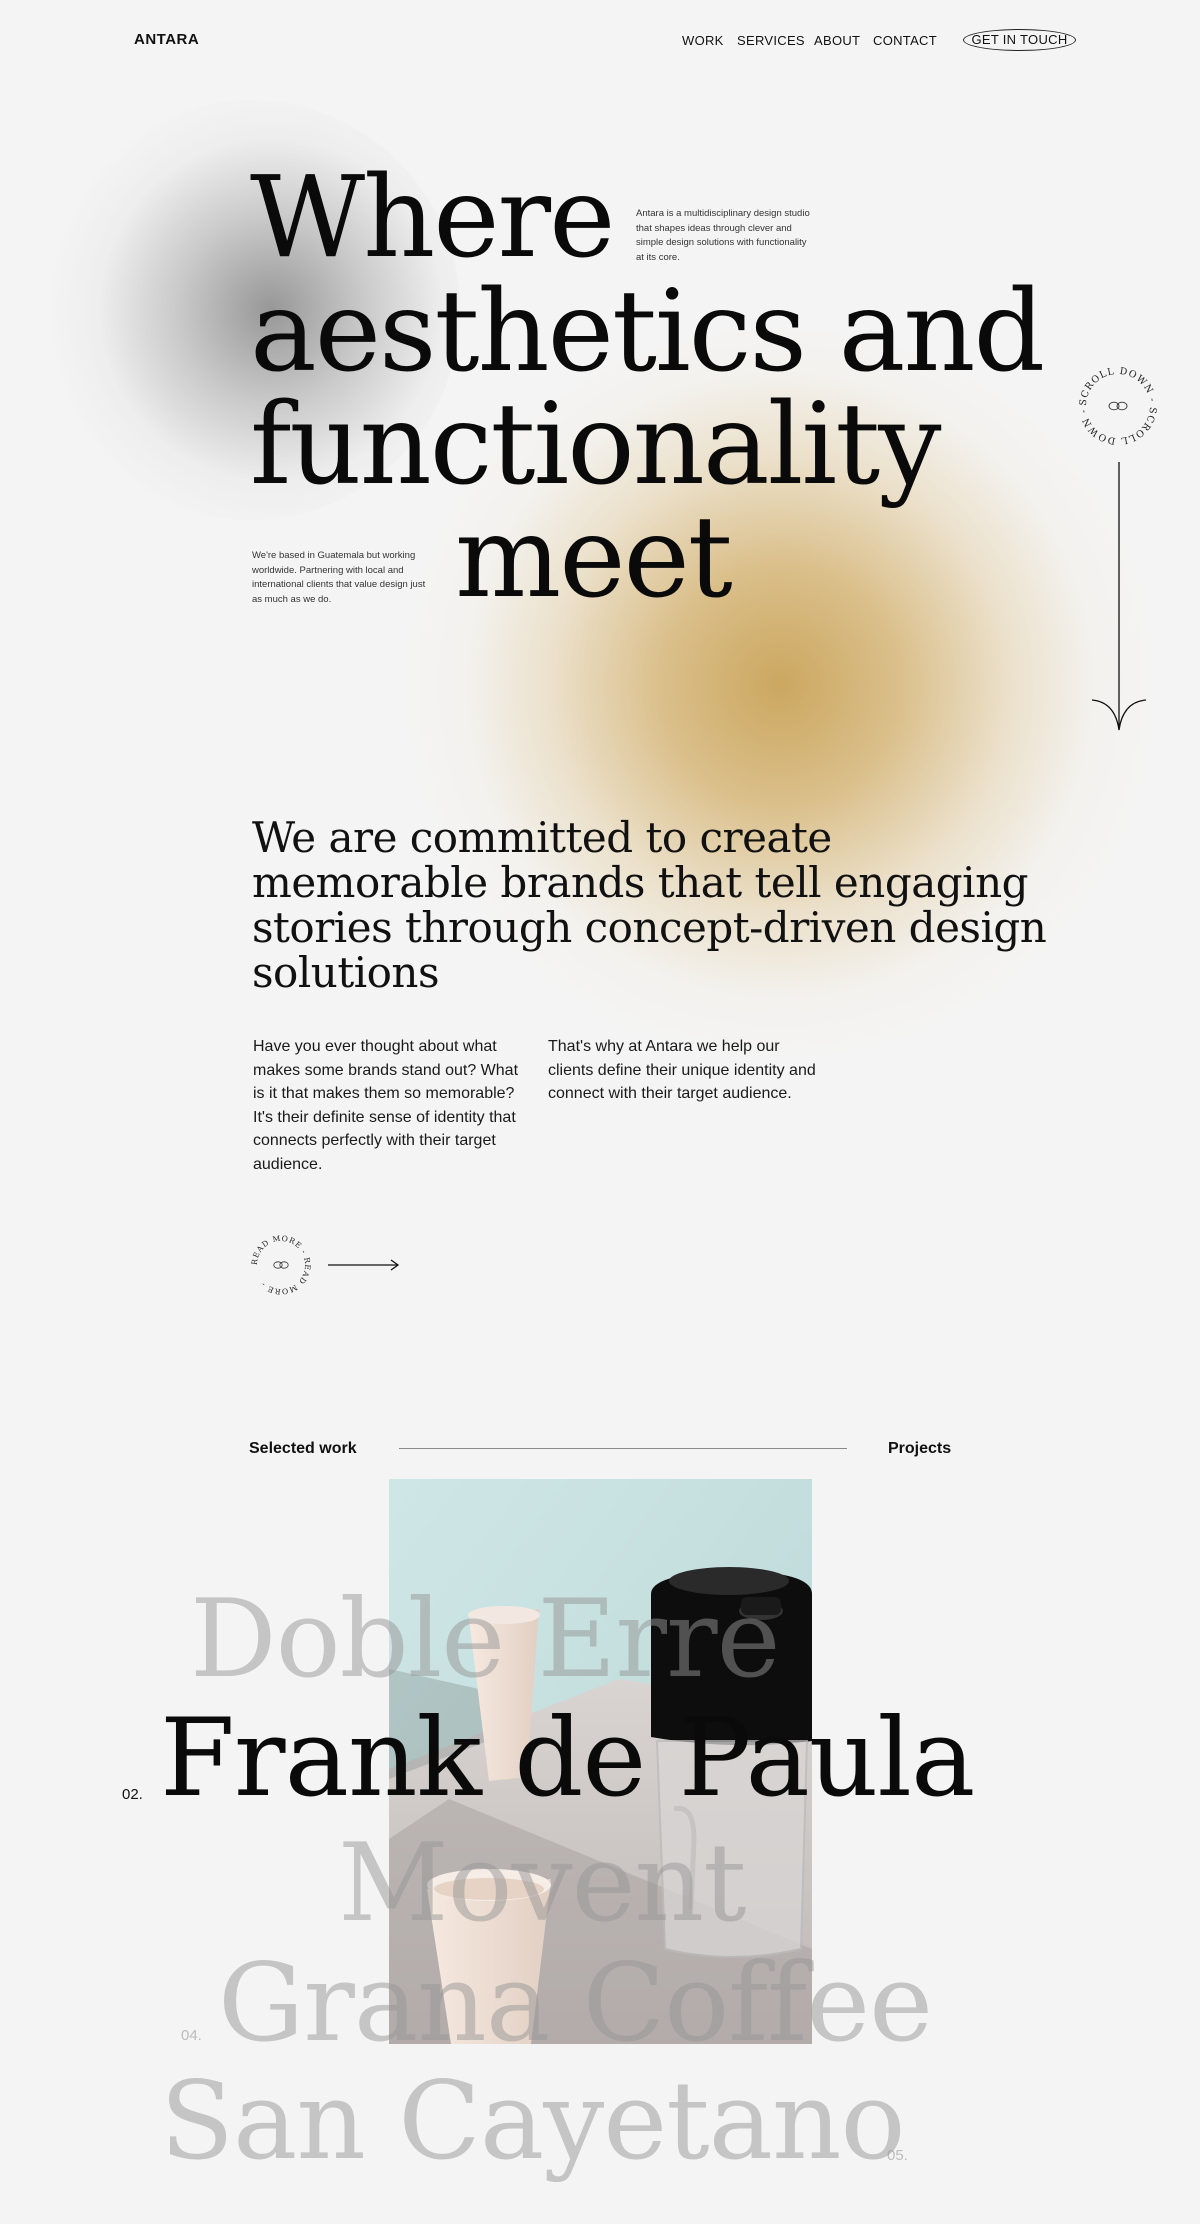  What do you see at coordinates (1119, 596) in the screenshot?
I see `scroll-down-arrow-icon` at bounding box center [1119, 596].